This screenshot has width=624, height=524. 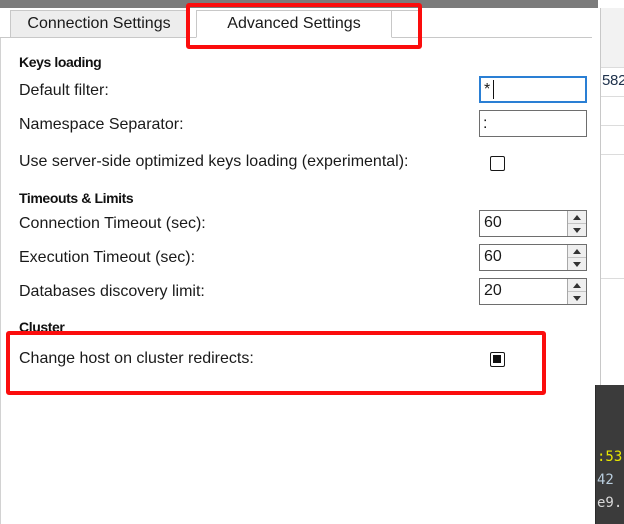 I want to click on text-caret, so click(x=493, y=89).